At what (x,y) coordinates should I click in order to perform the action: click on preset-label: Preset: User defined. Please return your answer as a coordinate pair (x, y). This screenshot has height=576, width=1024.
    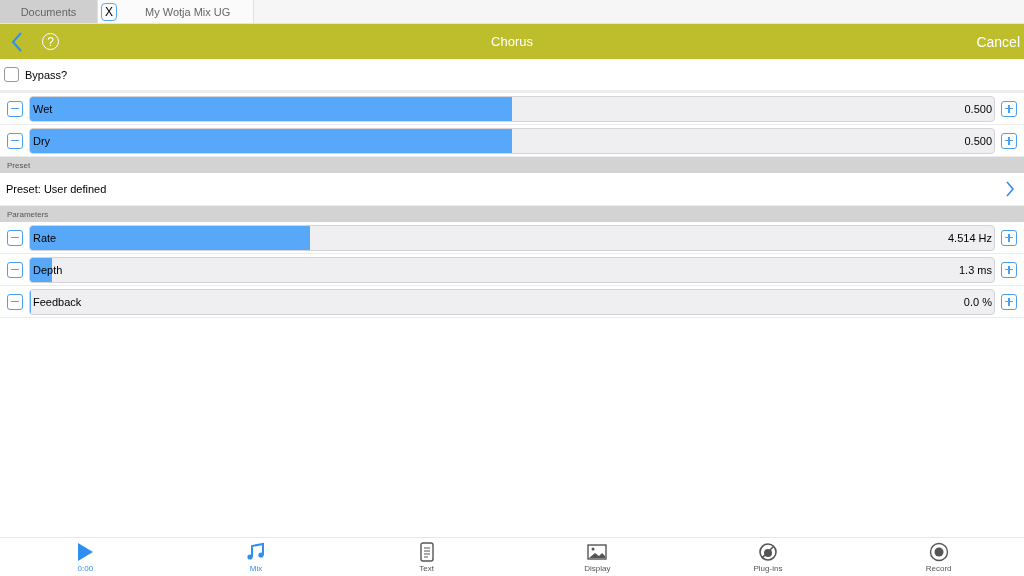
    Looking at the image, I should click on (56, 189).